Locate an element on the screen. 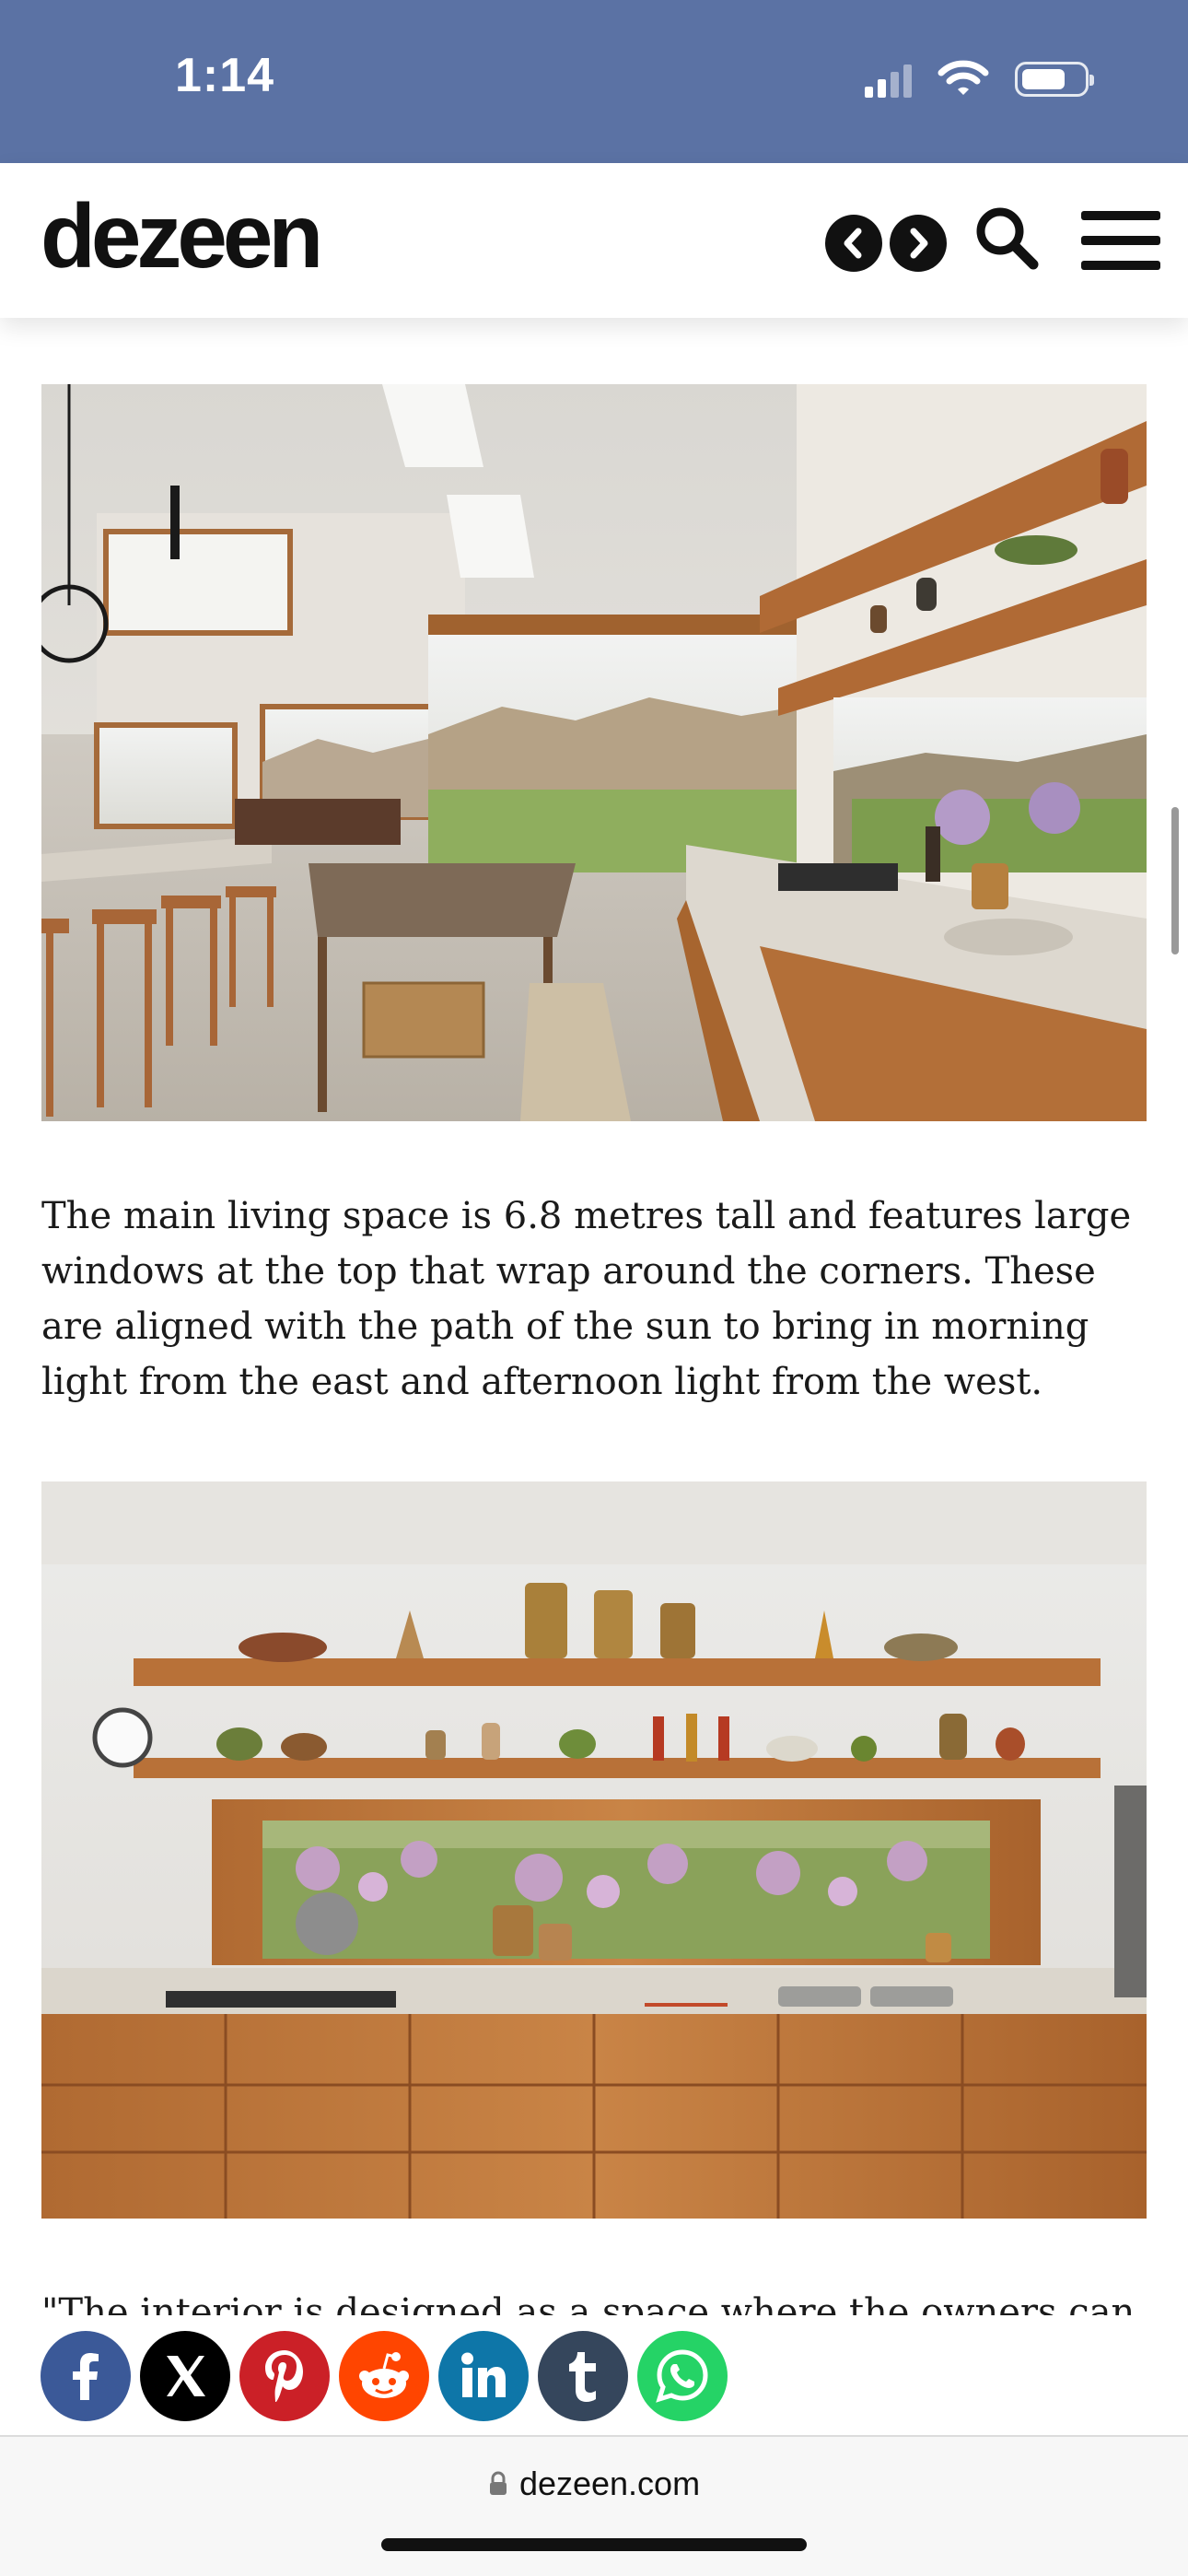 Image resolution: width=1188 pixels, height=2576 pixels. share-icons is located at coordinates (384, 2376).